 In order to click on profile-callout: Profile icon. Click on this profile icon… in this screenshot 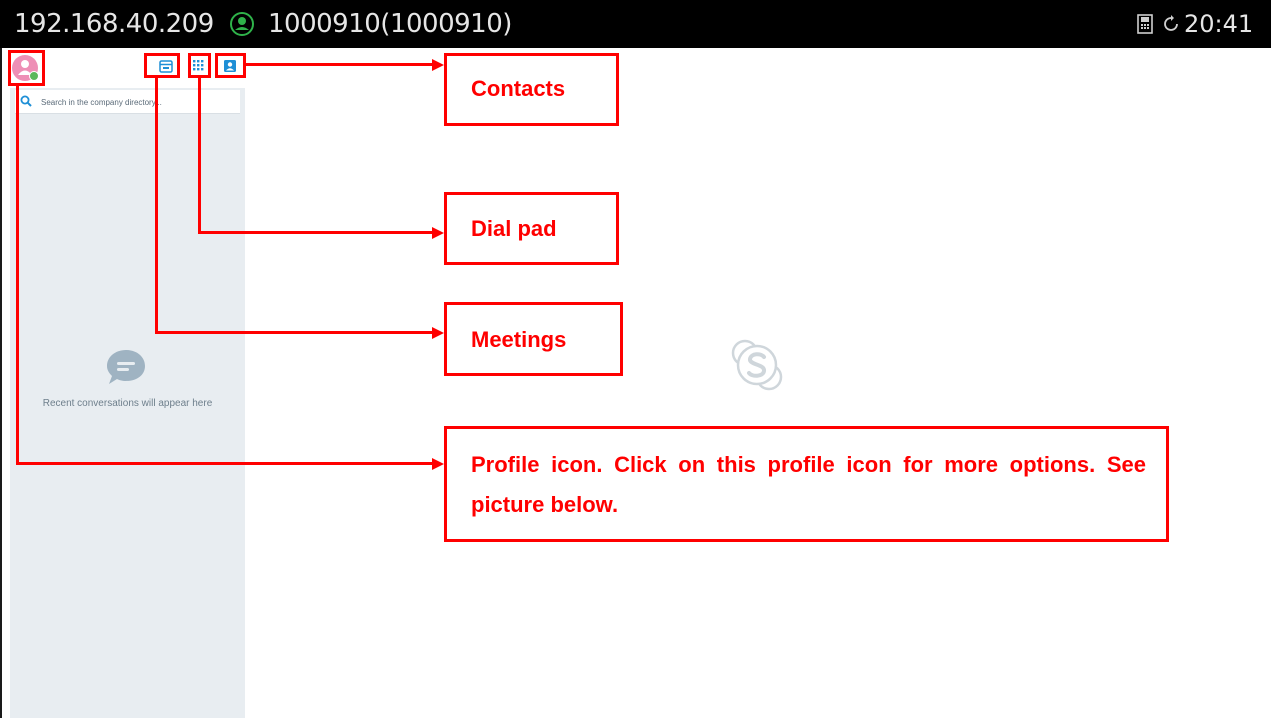, I will do `click(806, 484)`.